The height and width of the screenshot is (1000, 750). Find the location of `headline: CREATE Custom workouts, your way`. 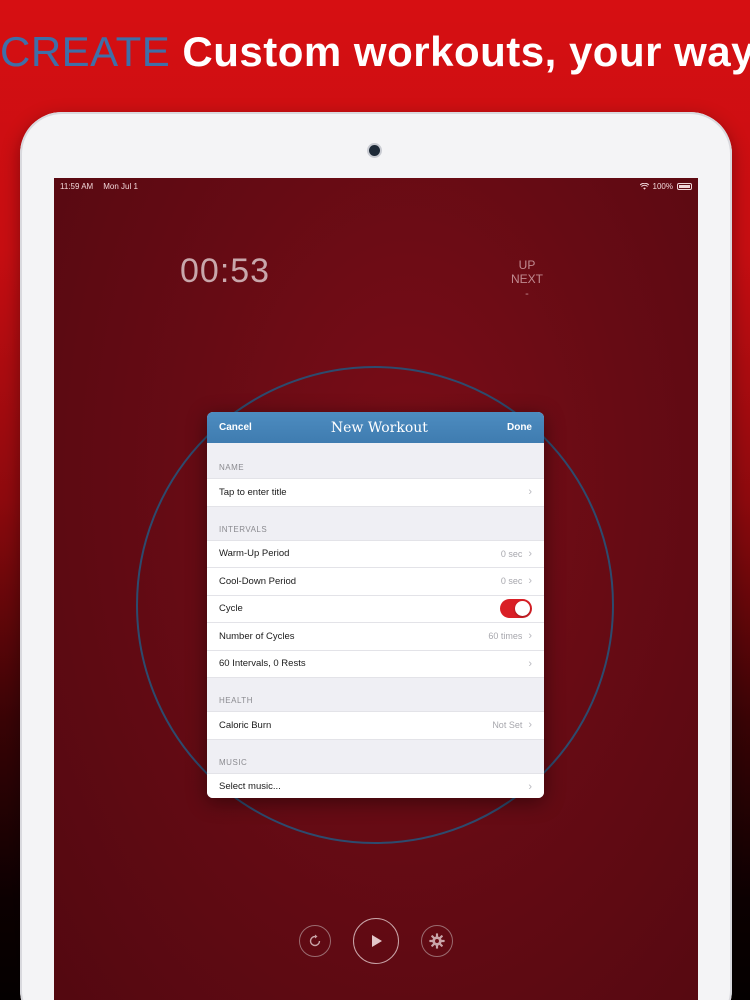

headline: CREATE Custom workouts, your way is located at coordinates (375, 52).